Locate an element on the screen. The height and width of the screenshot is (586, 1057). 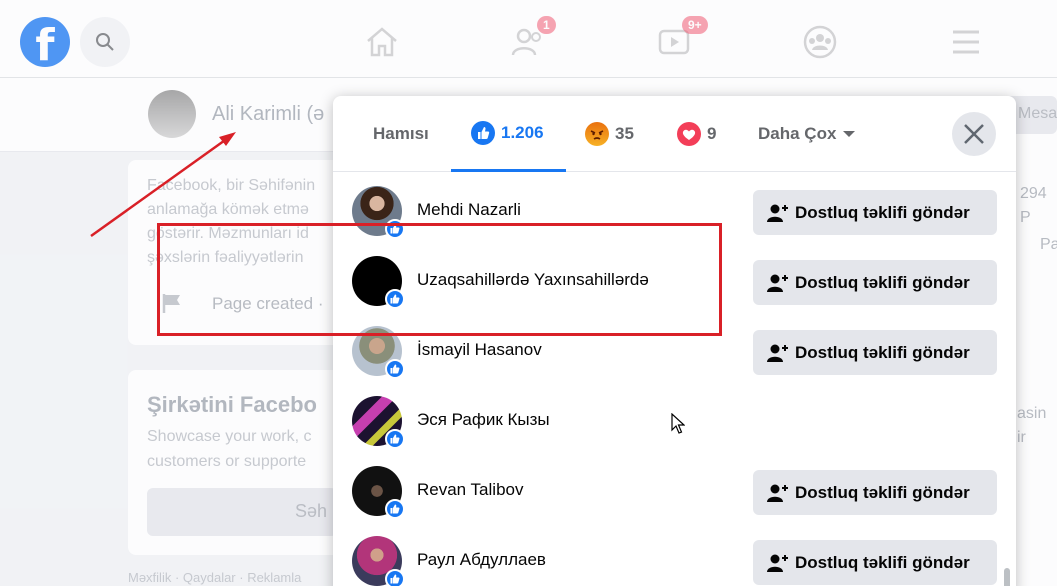
annotation-arrow is located at coordinates (163, 185).